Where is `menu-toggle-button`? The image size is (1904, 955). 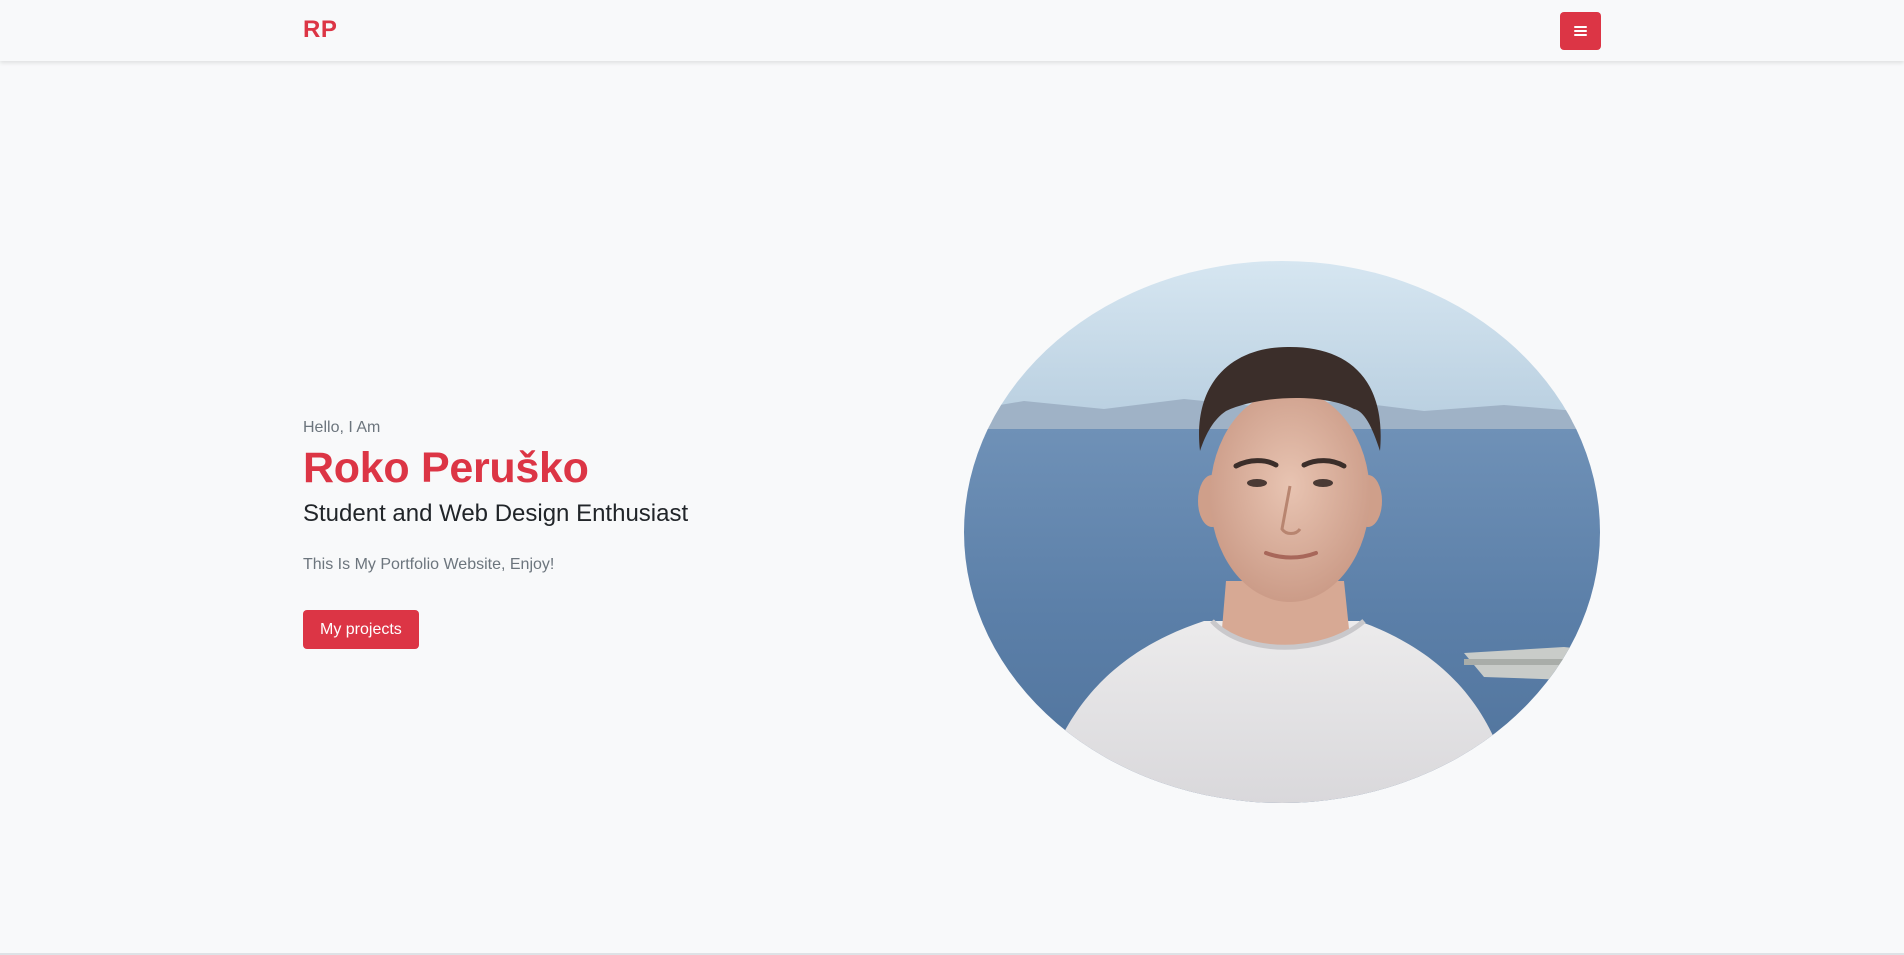 menu-toggle-button is located at coordinates (1580, 31).